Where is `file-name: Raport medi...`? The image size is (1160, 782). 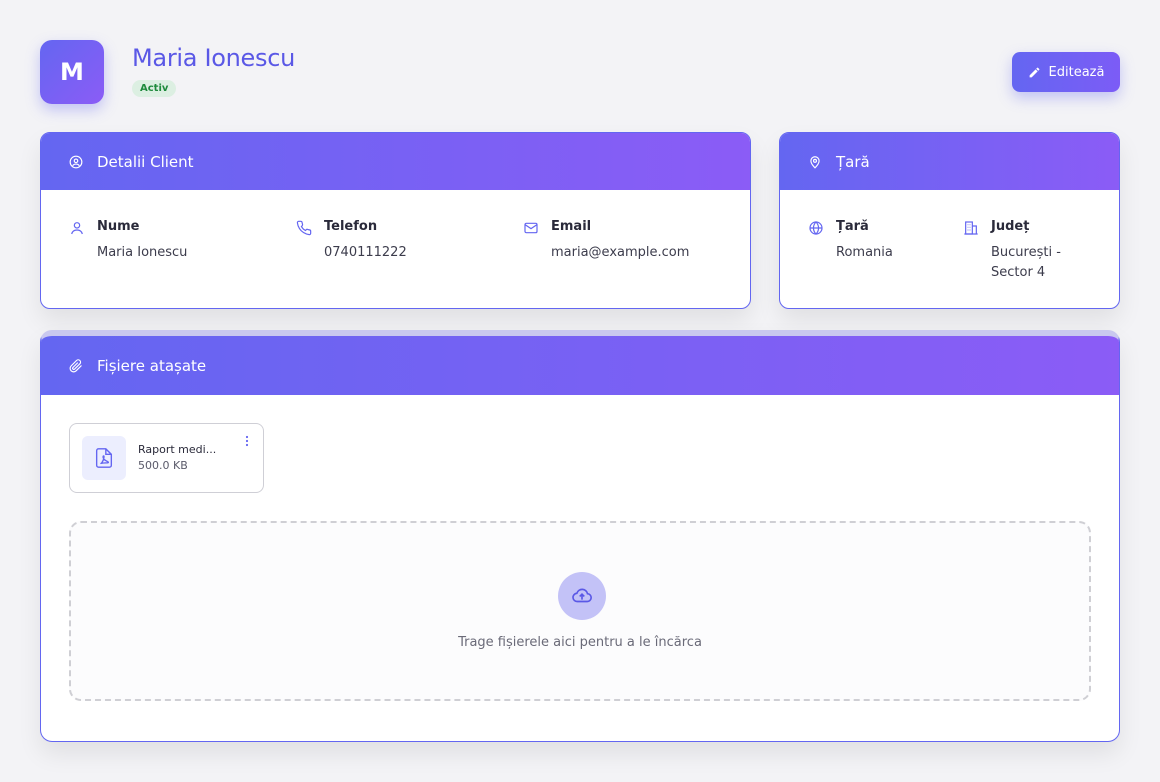 file-name: Raport medi... is located at coordinates (177, 449).